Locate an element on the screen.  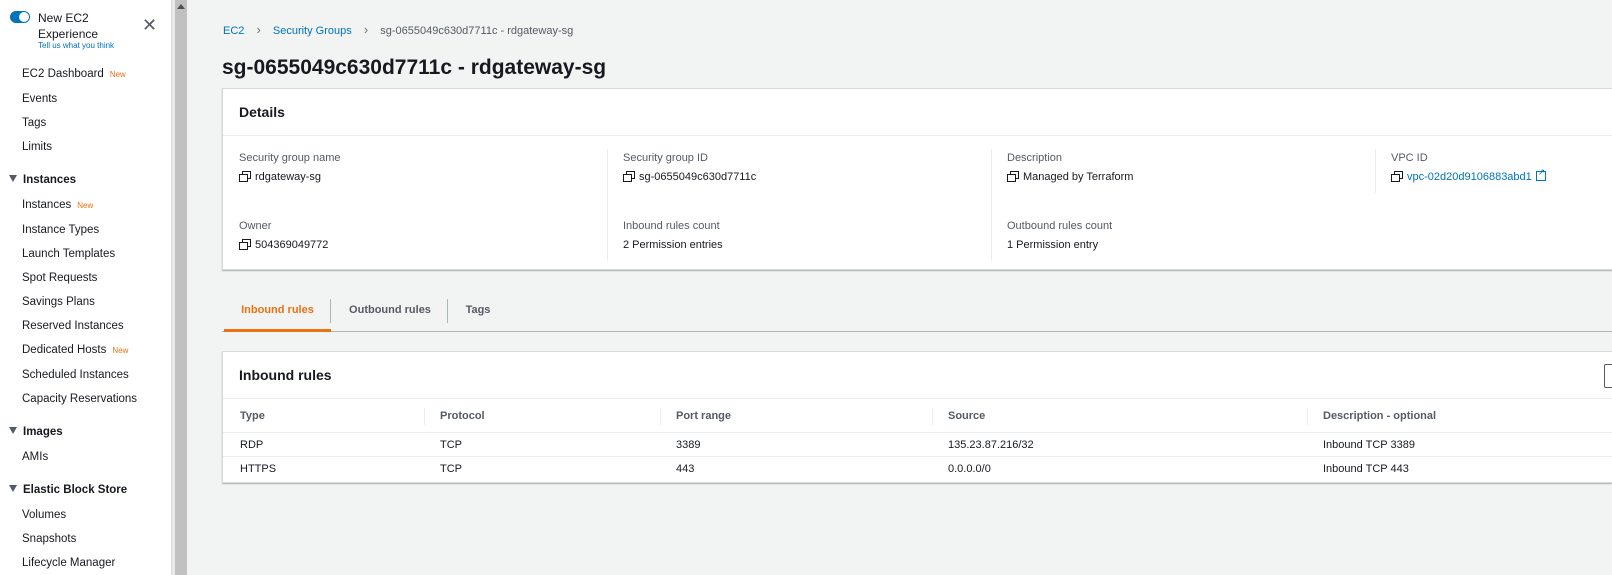
sidebar-item-instance-types: Instance Types is located at coordinates (60, 230).